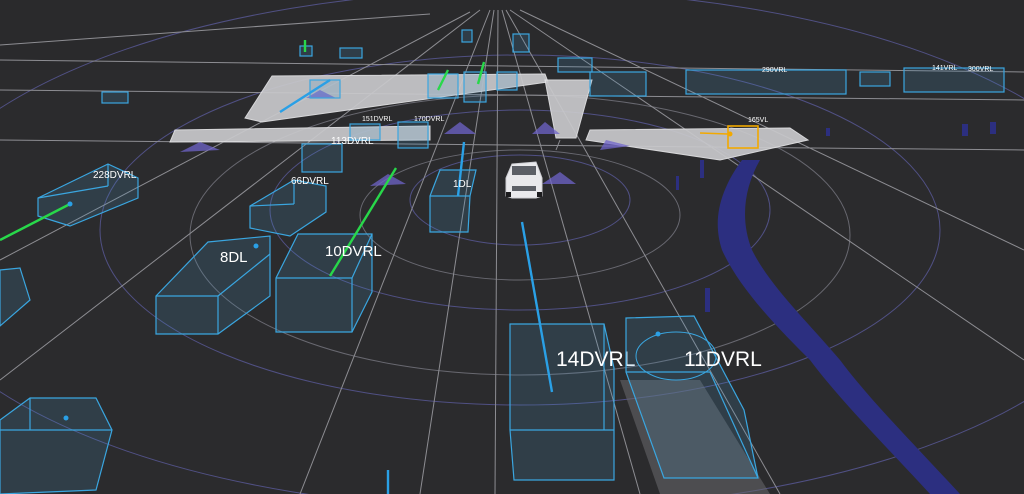 The width and height of the screenshot is (1024, 494). What do you see at coordinates (524, 180) in the screenshot?
I see `white-car-icon` at bounding box center [524, 180].